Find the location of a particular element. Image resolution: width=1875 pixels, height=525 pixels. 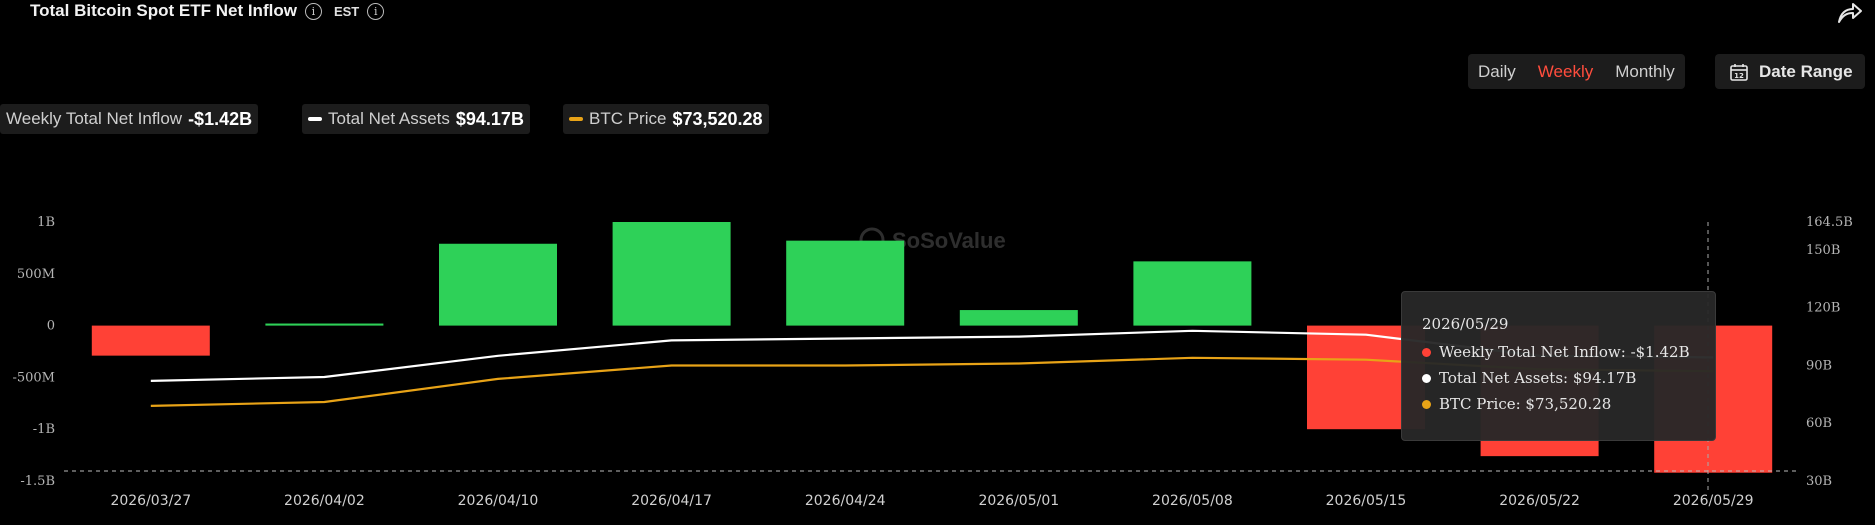

x-axis-tick: 2026/04/17 is located at coordinates (671, 501).